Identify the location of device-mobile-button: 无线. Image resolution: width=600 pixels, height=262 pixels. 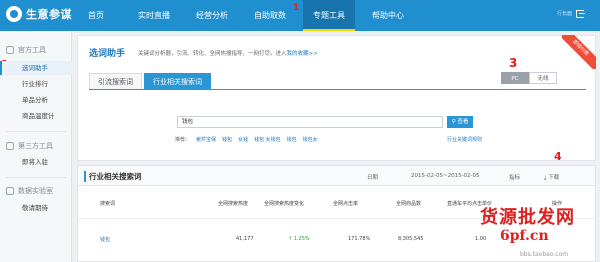
(543, 78).